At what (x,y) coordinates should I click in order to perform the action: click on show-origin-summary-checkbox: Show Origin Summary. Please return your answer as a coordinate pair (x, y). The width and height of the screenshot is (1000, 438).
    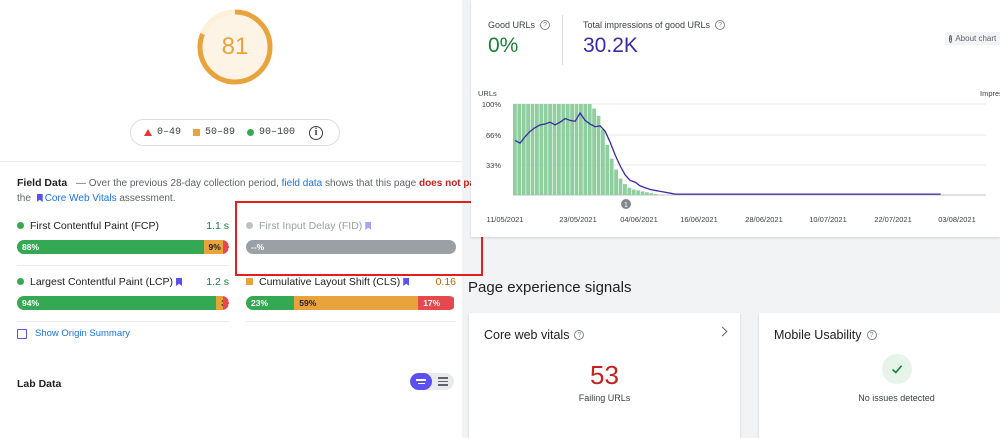
    Looking at the image, I should click on (73, 333).